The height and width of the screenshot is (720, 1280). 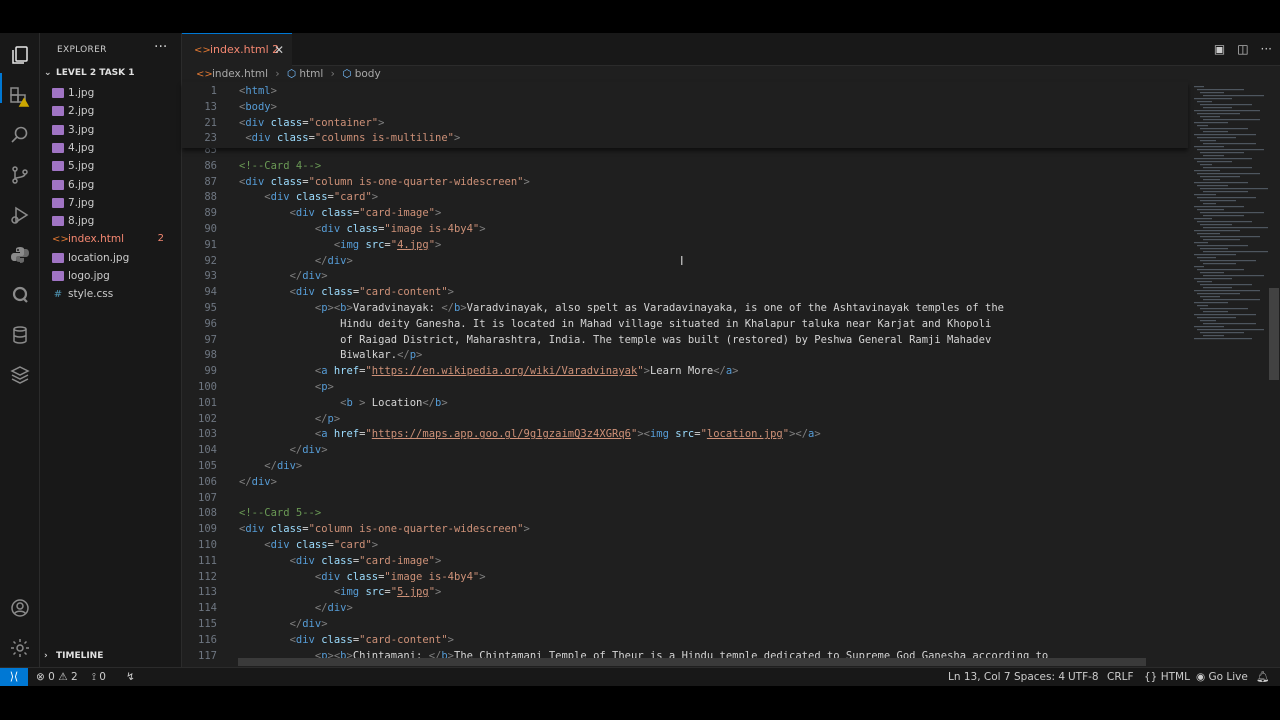 What do you see at coordinates (240, 74) in the screenshot?
I see `breadcrumb-file: index.html` at bounding box center [240, 74].